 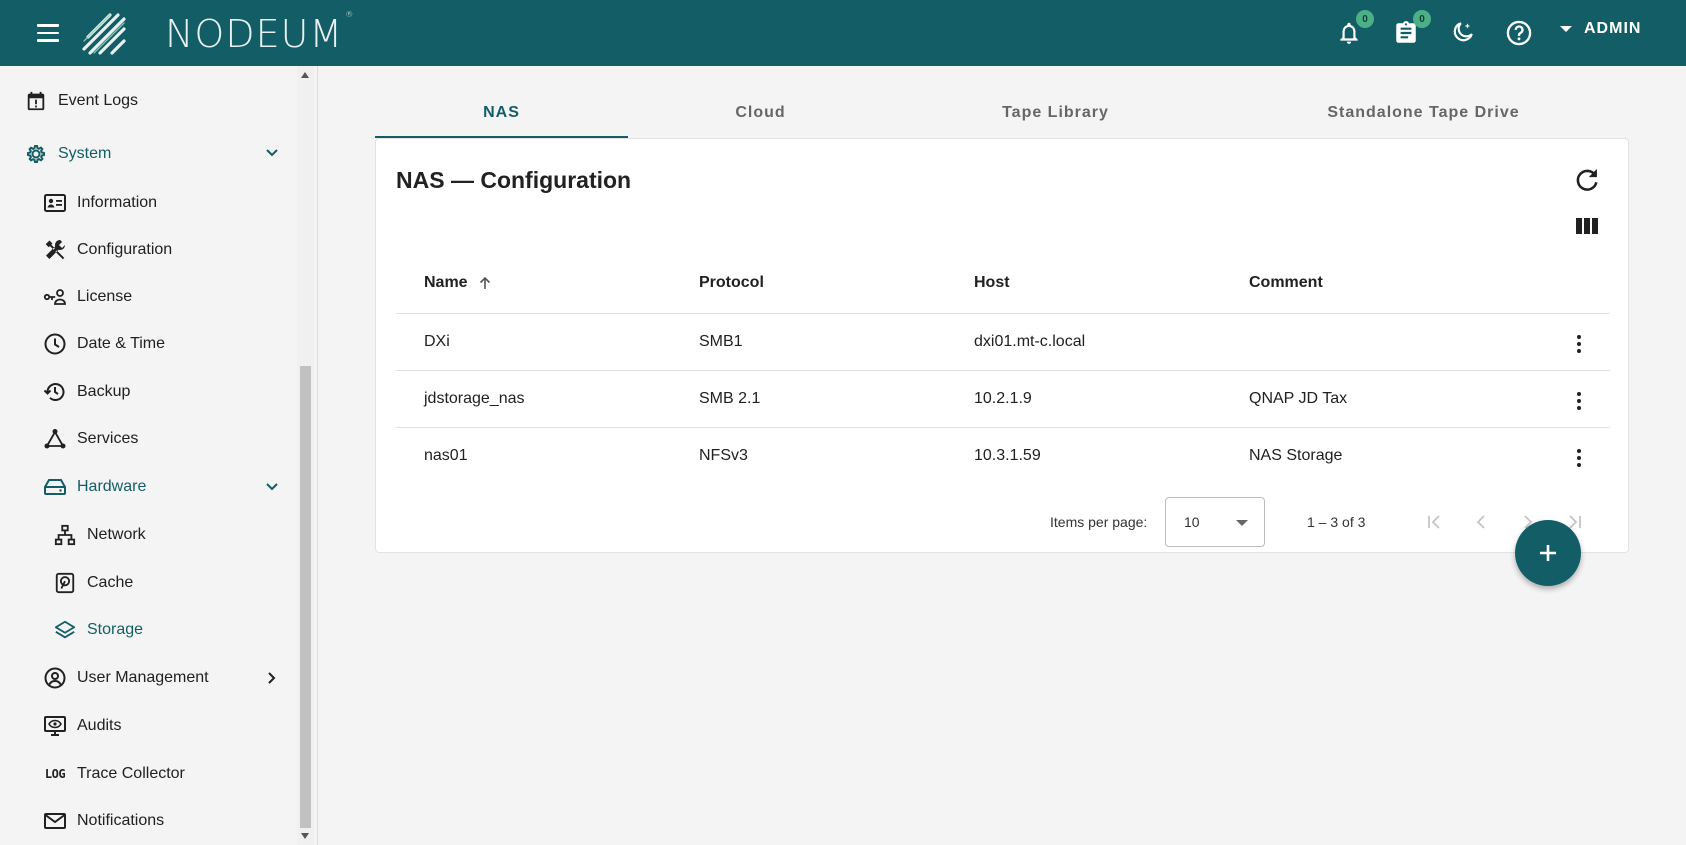 What do you see at coordinates (1566, 29) in the screenshot?
I see `caret-down-icon` at bounding box center [1566, 29].